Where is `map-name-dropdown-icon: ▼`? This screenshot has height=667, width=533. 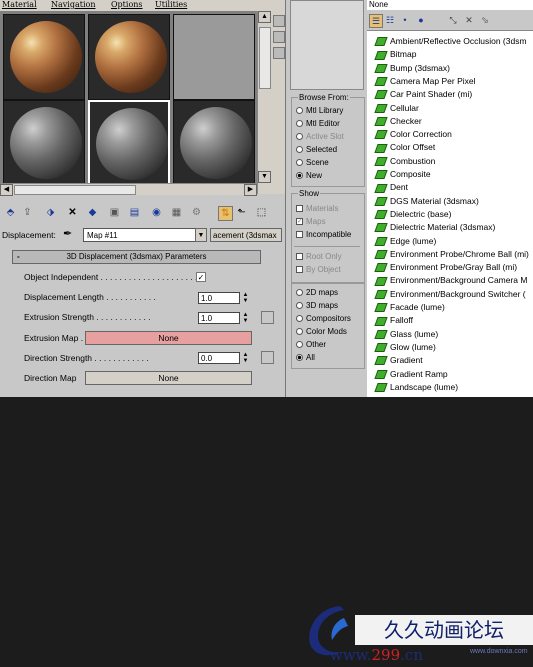
map-name-dropdown-icon: ▼ is located at coordinates (201, 235).